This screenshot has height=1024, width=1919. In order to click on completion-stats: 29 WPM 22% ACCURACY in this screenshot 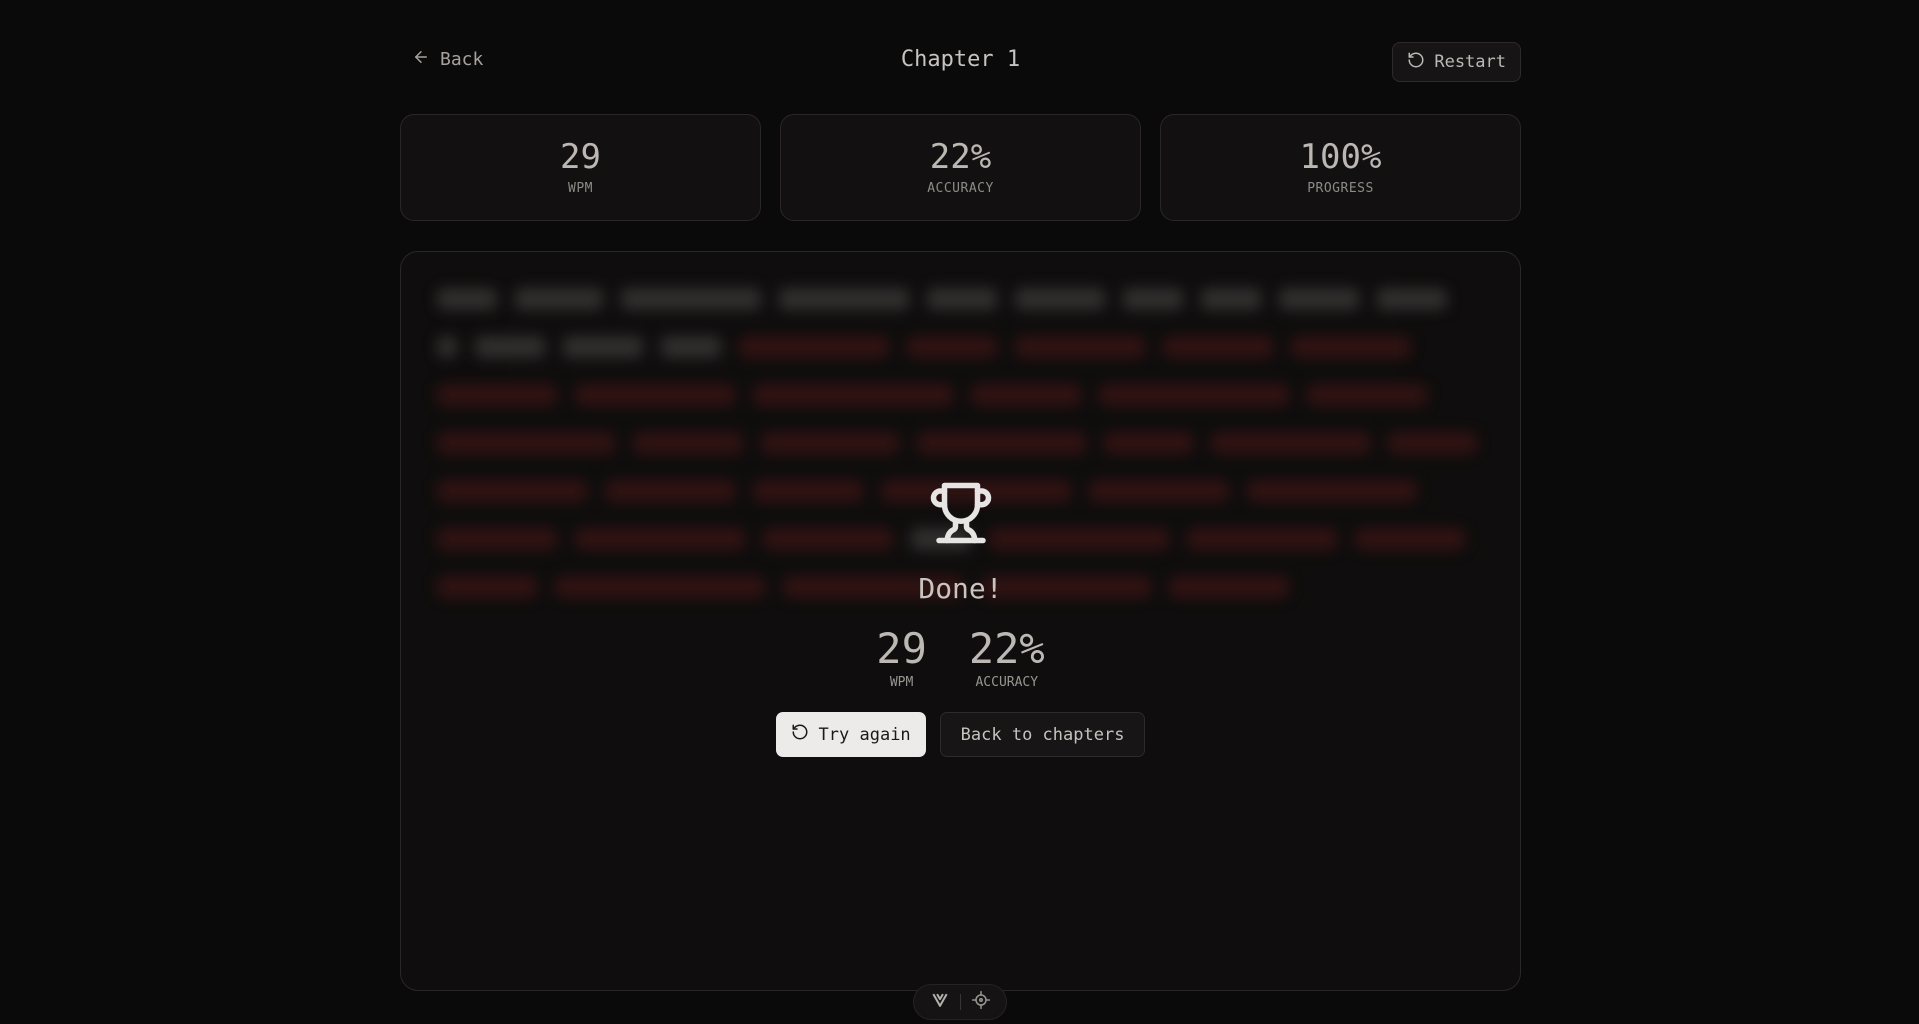, I will do `click(960, 657)`.